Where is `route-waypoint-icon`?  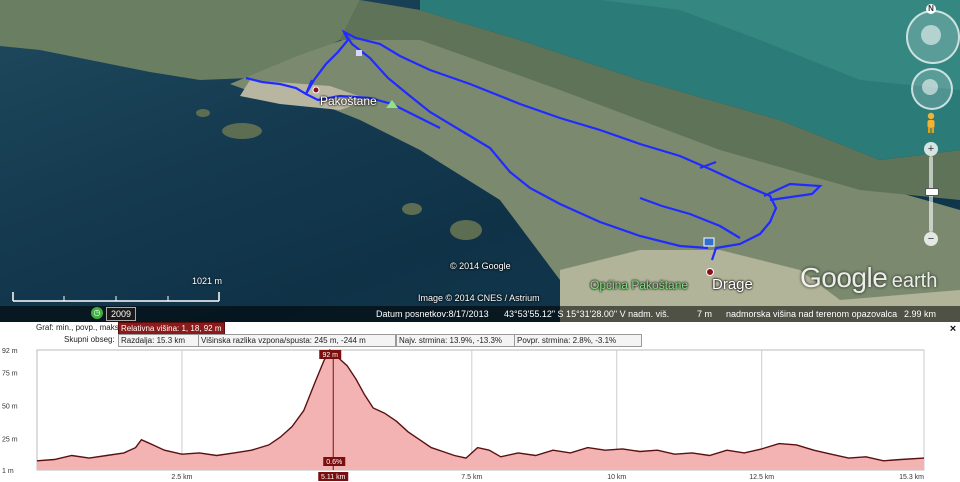
route-waypoint-icon is located at coordinates (709, 242).